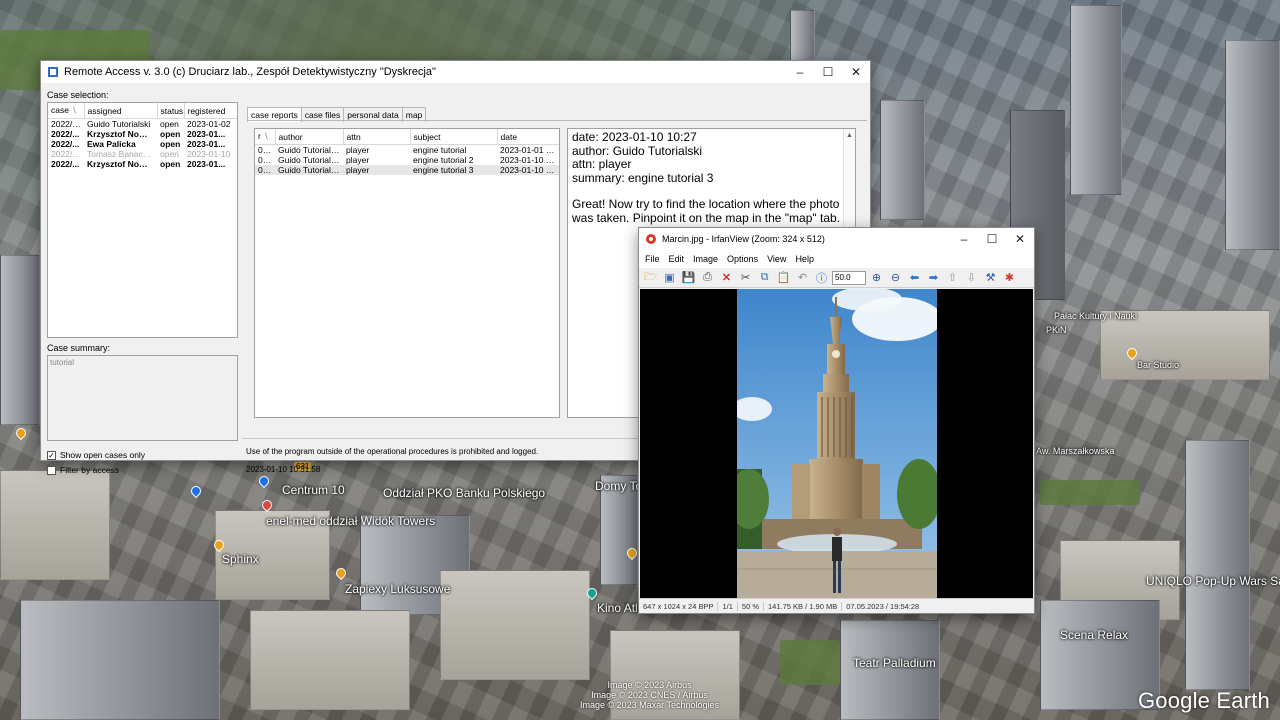 The height and width of the screenshot is (720, 1280). Describe the element at coordinates (990, 278) in the screenshot. I see `settings-icon: ⚒` at that location.